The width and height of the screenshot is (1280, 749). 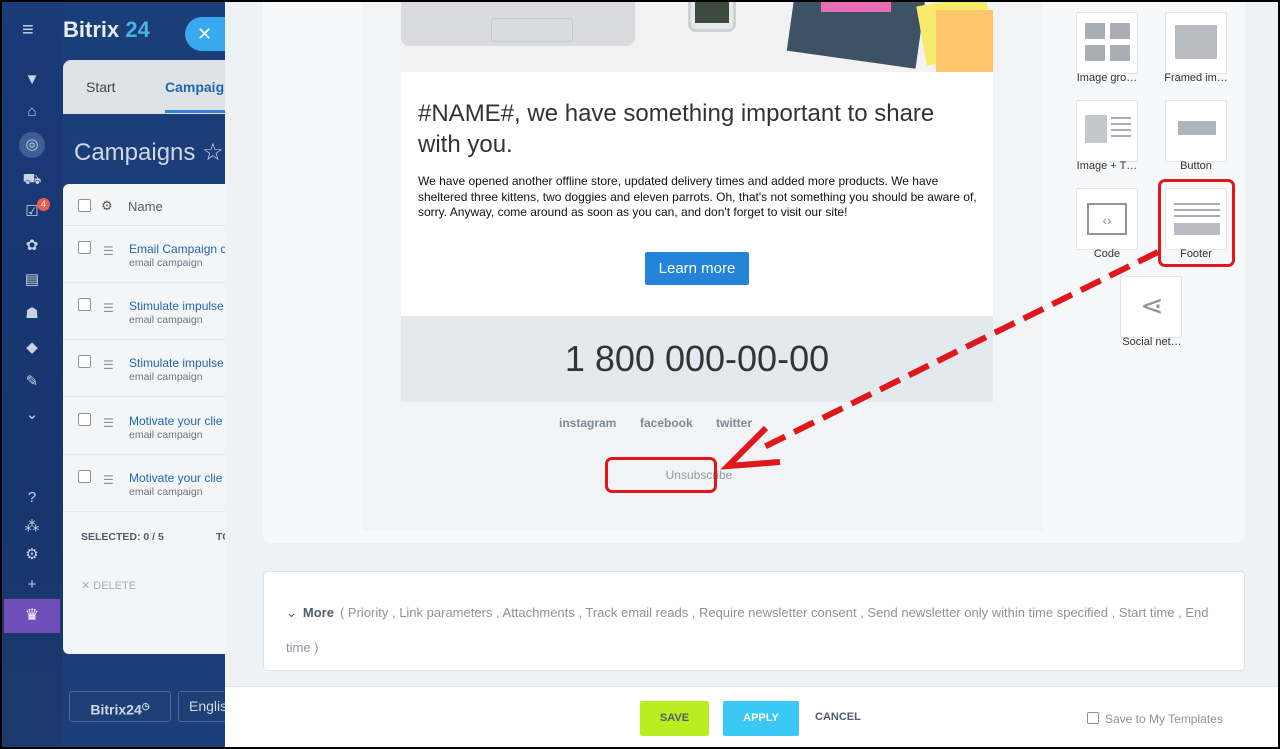 What do you see at coordinates (734, 423) in the screenshot?
I see `social-link-twitter: twitter` at bounding box center [734, 423].